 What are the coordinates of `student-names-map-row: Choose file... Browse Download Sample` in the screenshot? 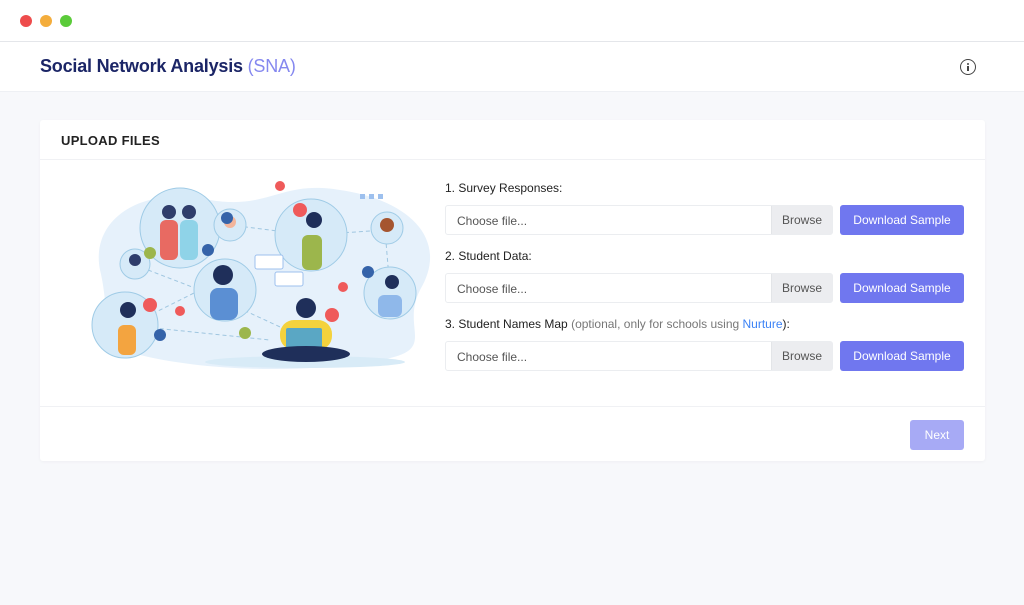 It's located at (705, 356).